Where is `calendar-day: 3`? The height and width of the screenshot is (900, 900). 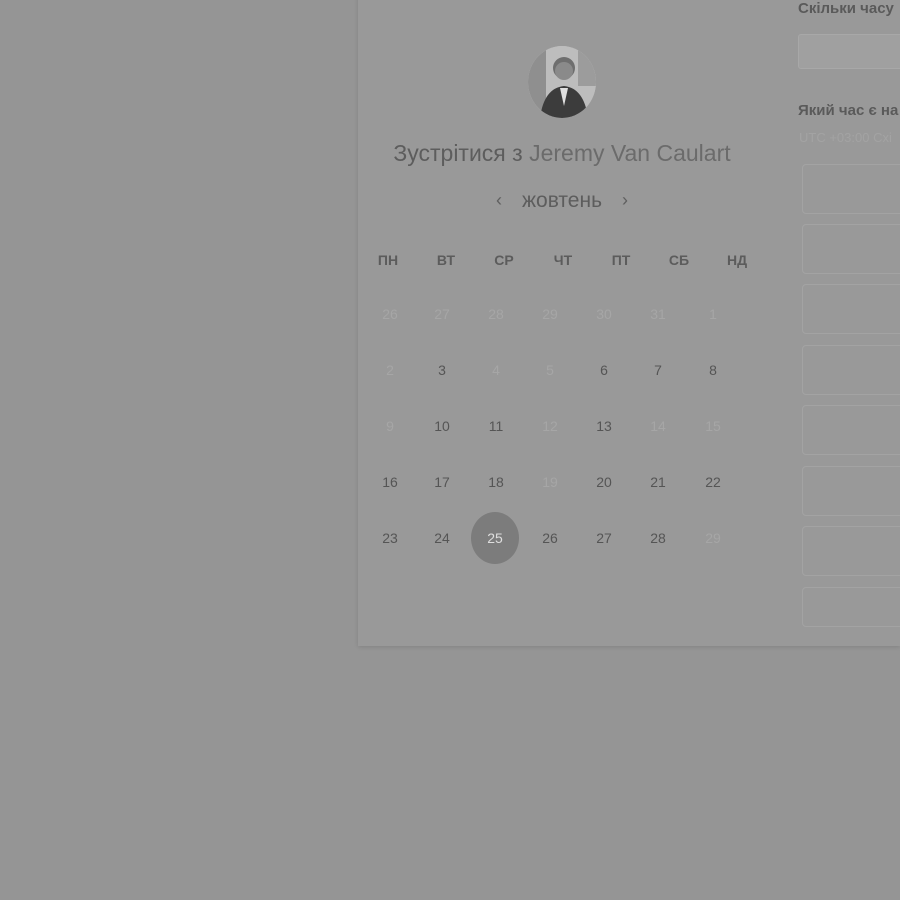
calendar-day: 3 is located at coordinates (442, 370).